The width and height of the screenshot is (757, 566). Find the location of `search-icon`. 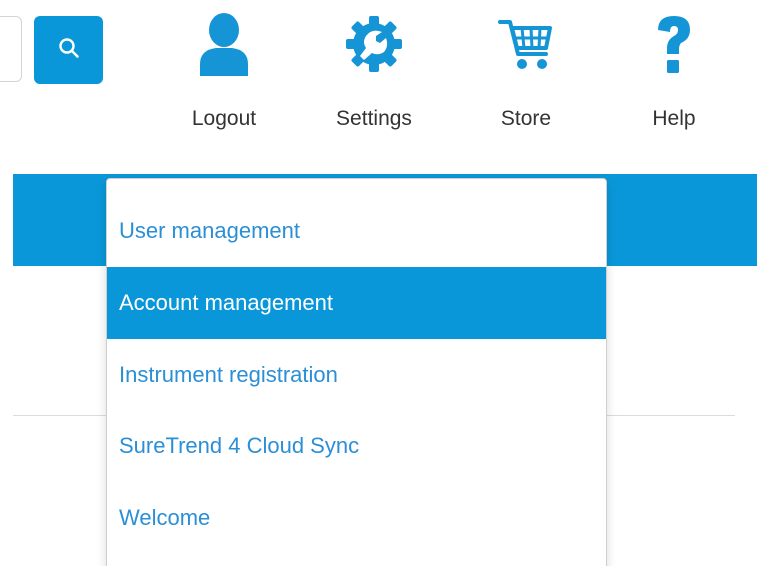

search-icon is located at coordinates (69, 50).